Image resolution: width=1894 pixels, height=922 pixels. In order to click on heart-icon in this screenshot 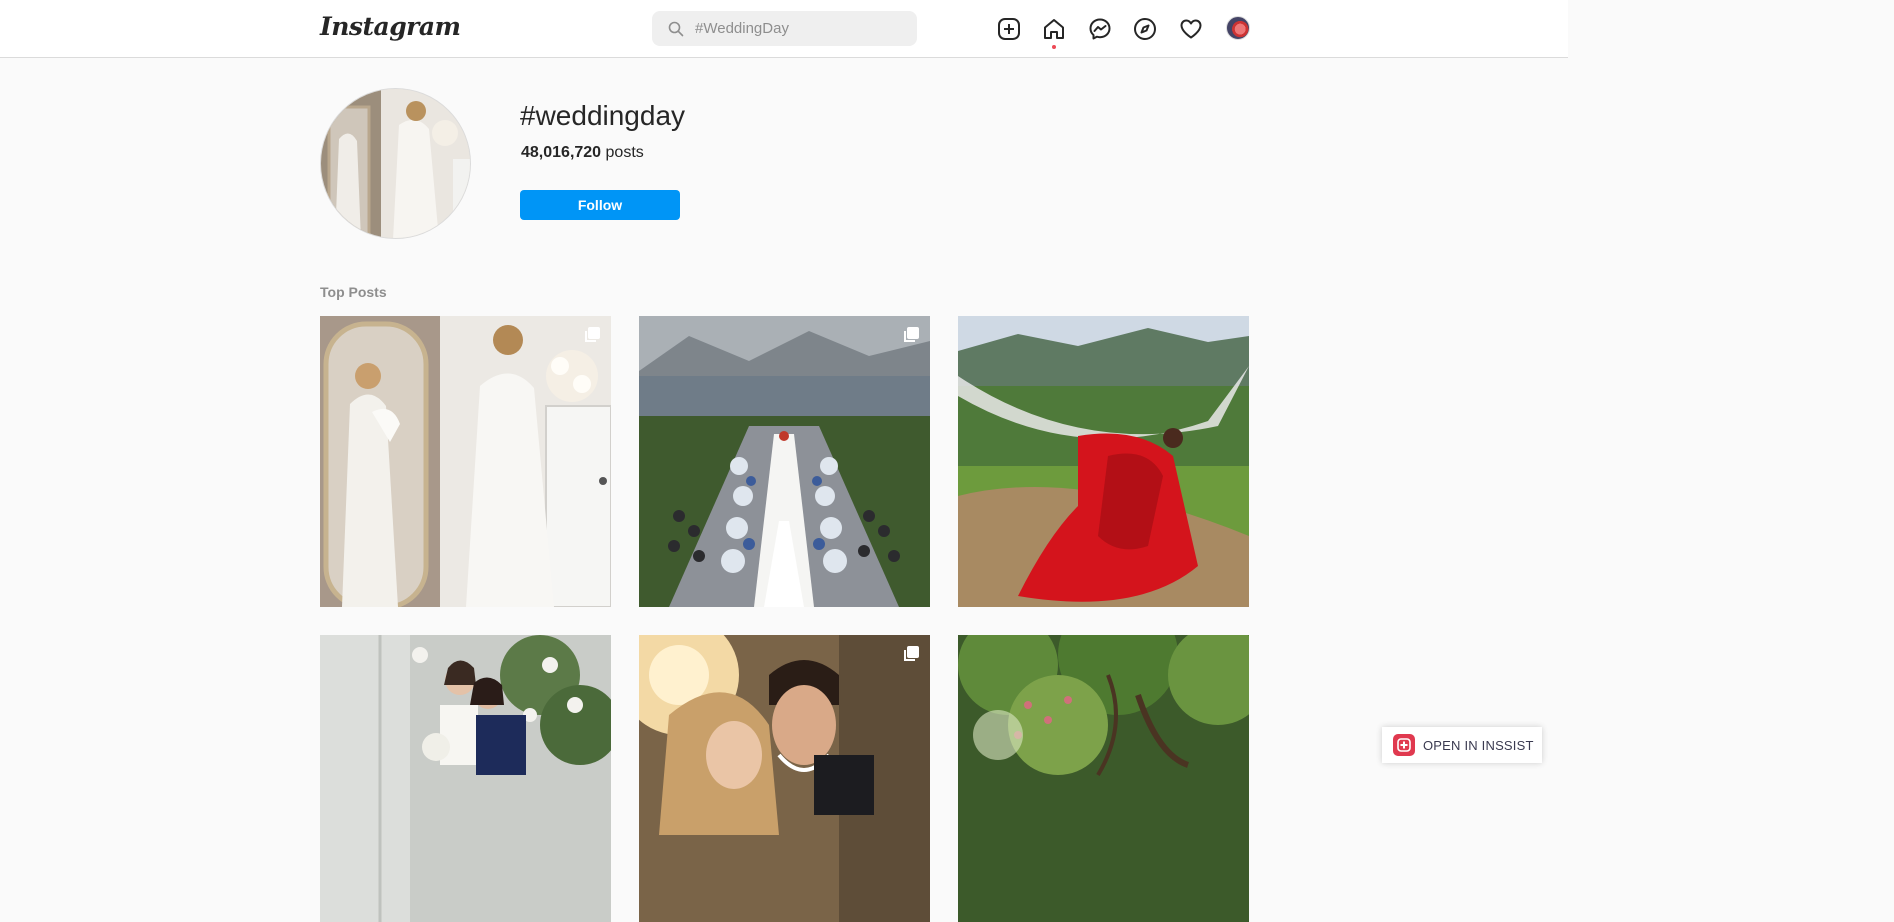, I will do `click(1191, 29)`.